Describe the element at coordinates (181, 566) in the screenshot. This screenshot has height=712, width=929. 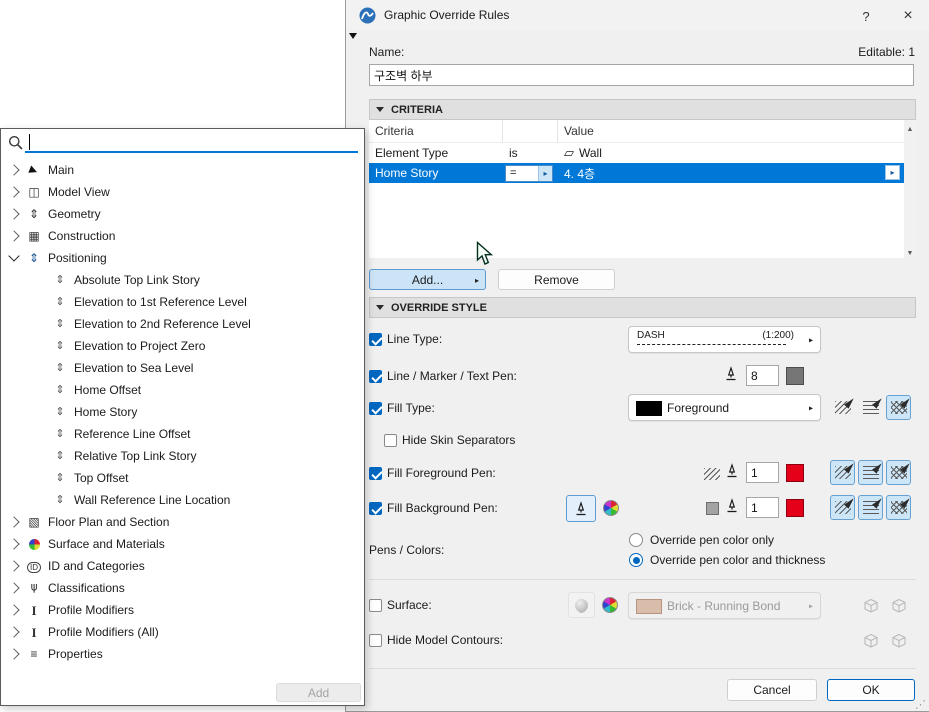
I see `tree-item-id-and-categories: ID and Categories` at that location.